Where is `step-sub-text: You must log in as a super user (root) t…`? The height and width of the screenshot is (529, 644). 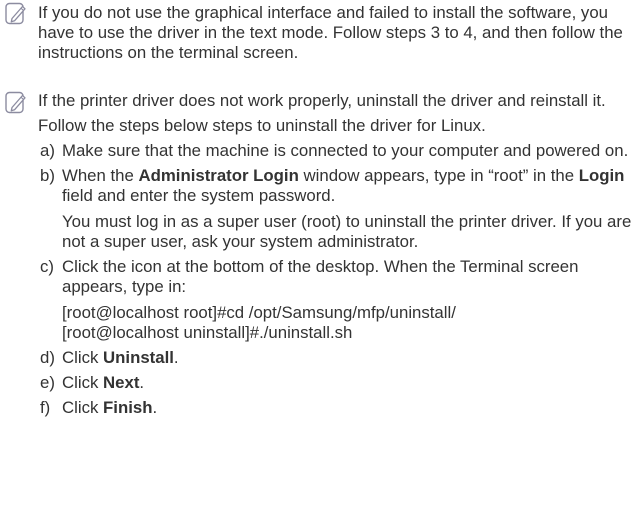
step-sub-text: You must log in as a super user (root) t… is located at coordinates (347, 231).